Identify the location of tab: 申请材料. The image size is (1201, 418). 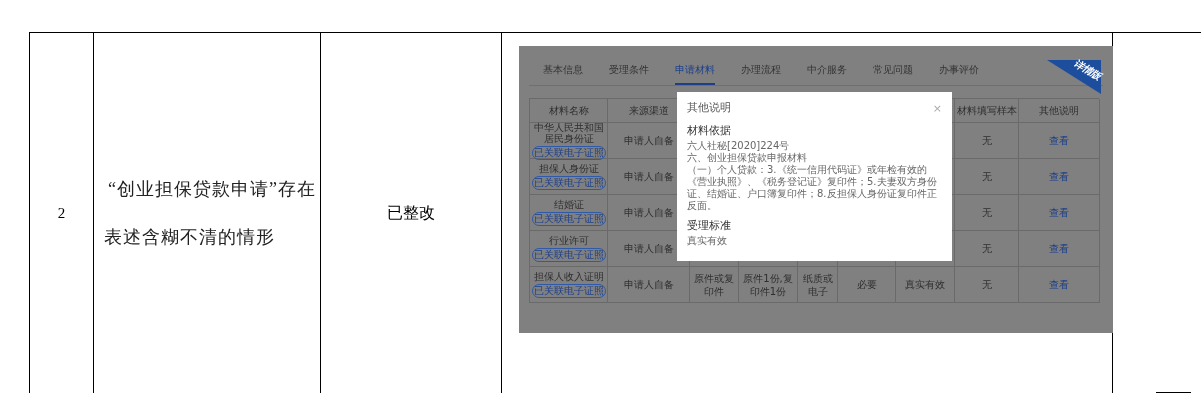
(695, 70).